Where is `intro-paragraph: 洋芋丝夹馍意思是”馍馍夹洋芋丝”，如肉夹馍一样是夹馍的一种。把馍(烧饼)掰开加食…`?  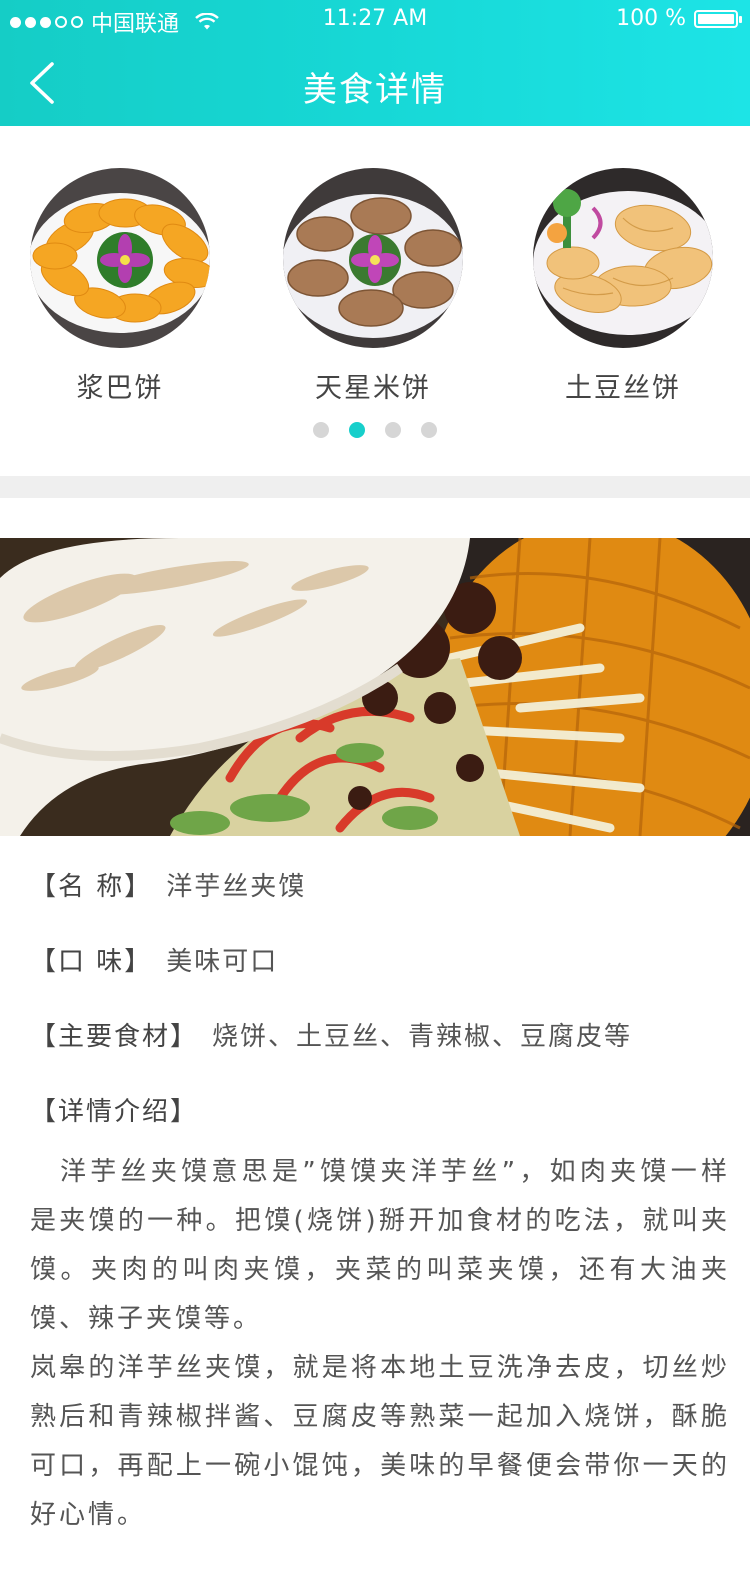 intro-paragraph: 洋芋丝夹馍意思是”馍馍夹洋芋丝”，如肉夹馍一样是夹馍的一种。把馍(烧饼)掰开加食… is located at coordinates (380, 1245).